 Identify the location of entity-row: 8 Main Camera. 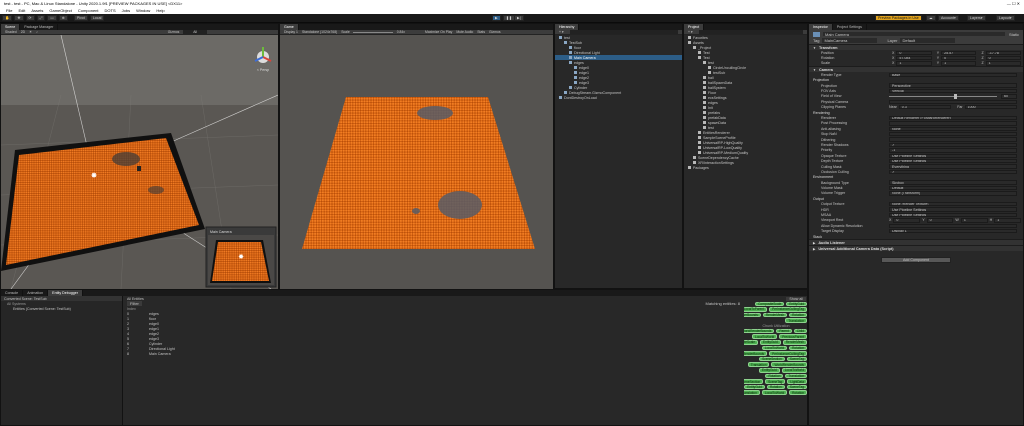
(434, 353).